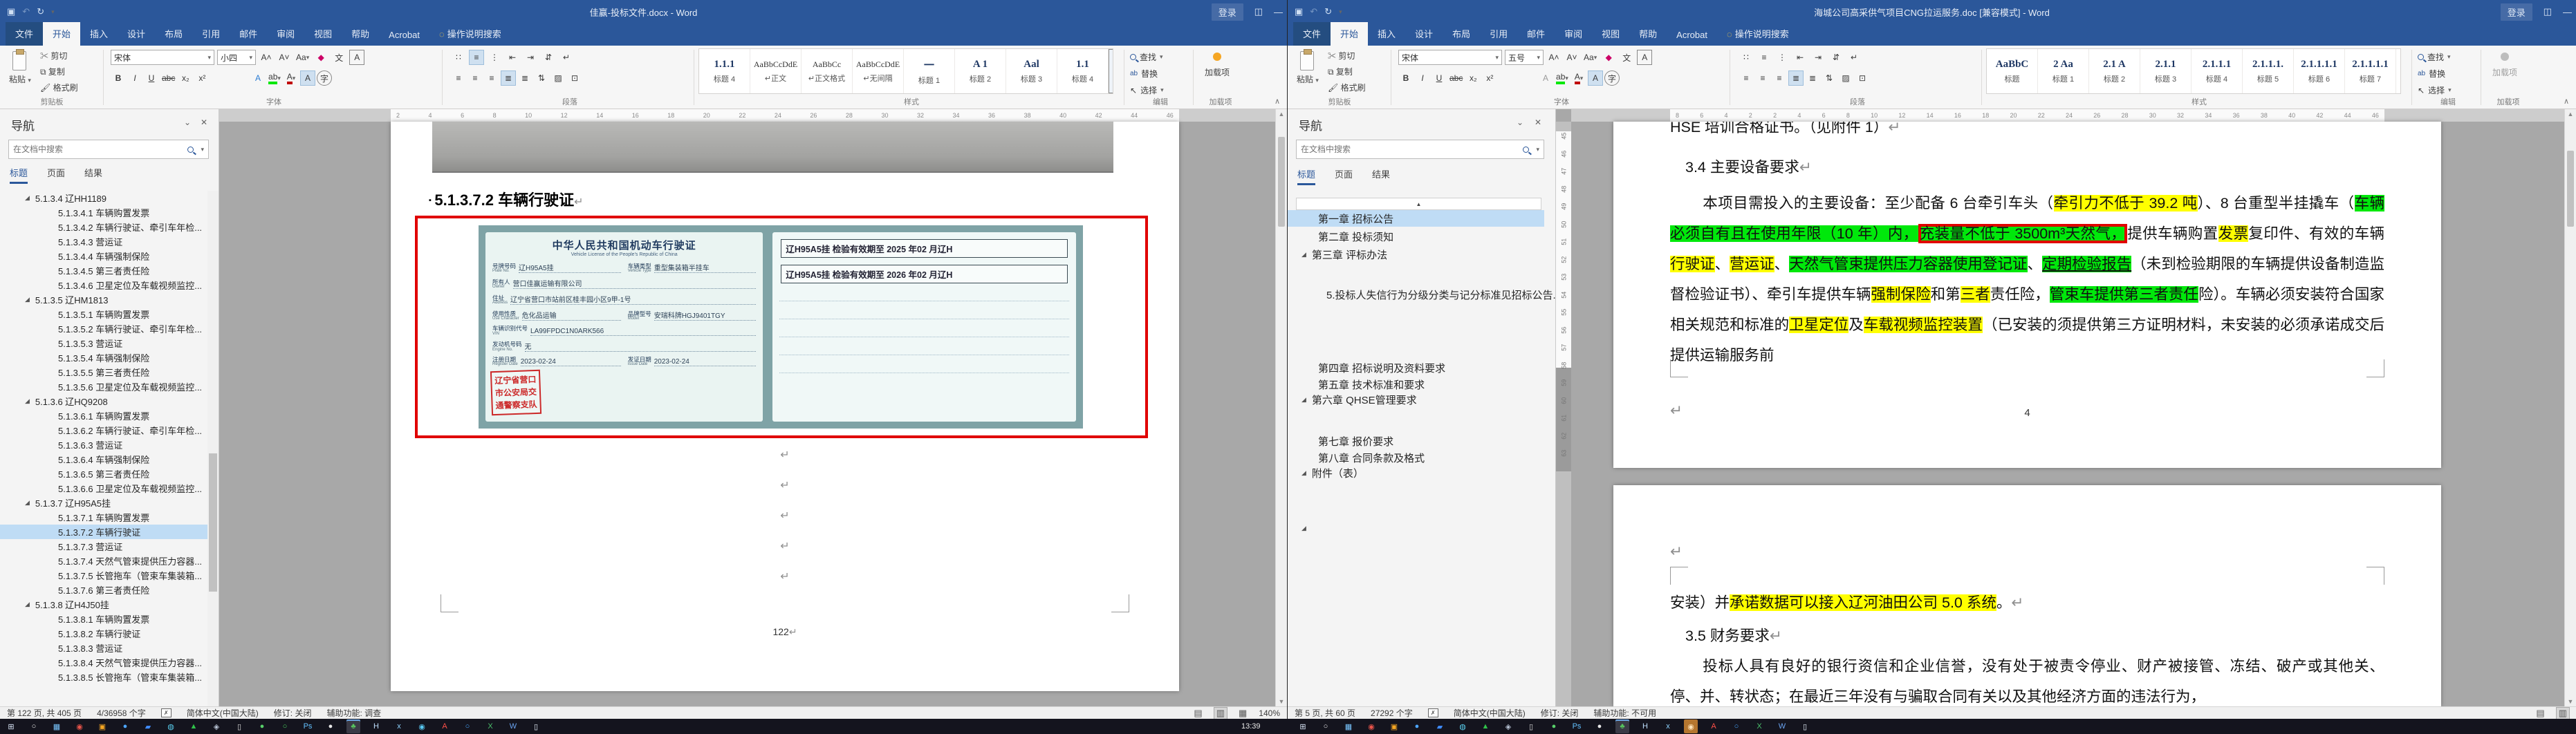  I want to click on text-effects-icon: A, so click(258, 78).